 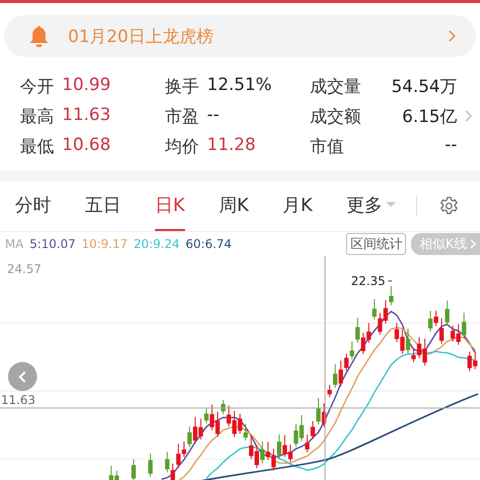 What do you see at coordinates (37, 87) in the screenshot?
I see `stat-label: 今开` at bounding box center [37, 87].